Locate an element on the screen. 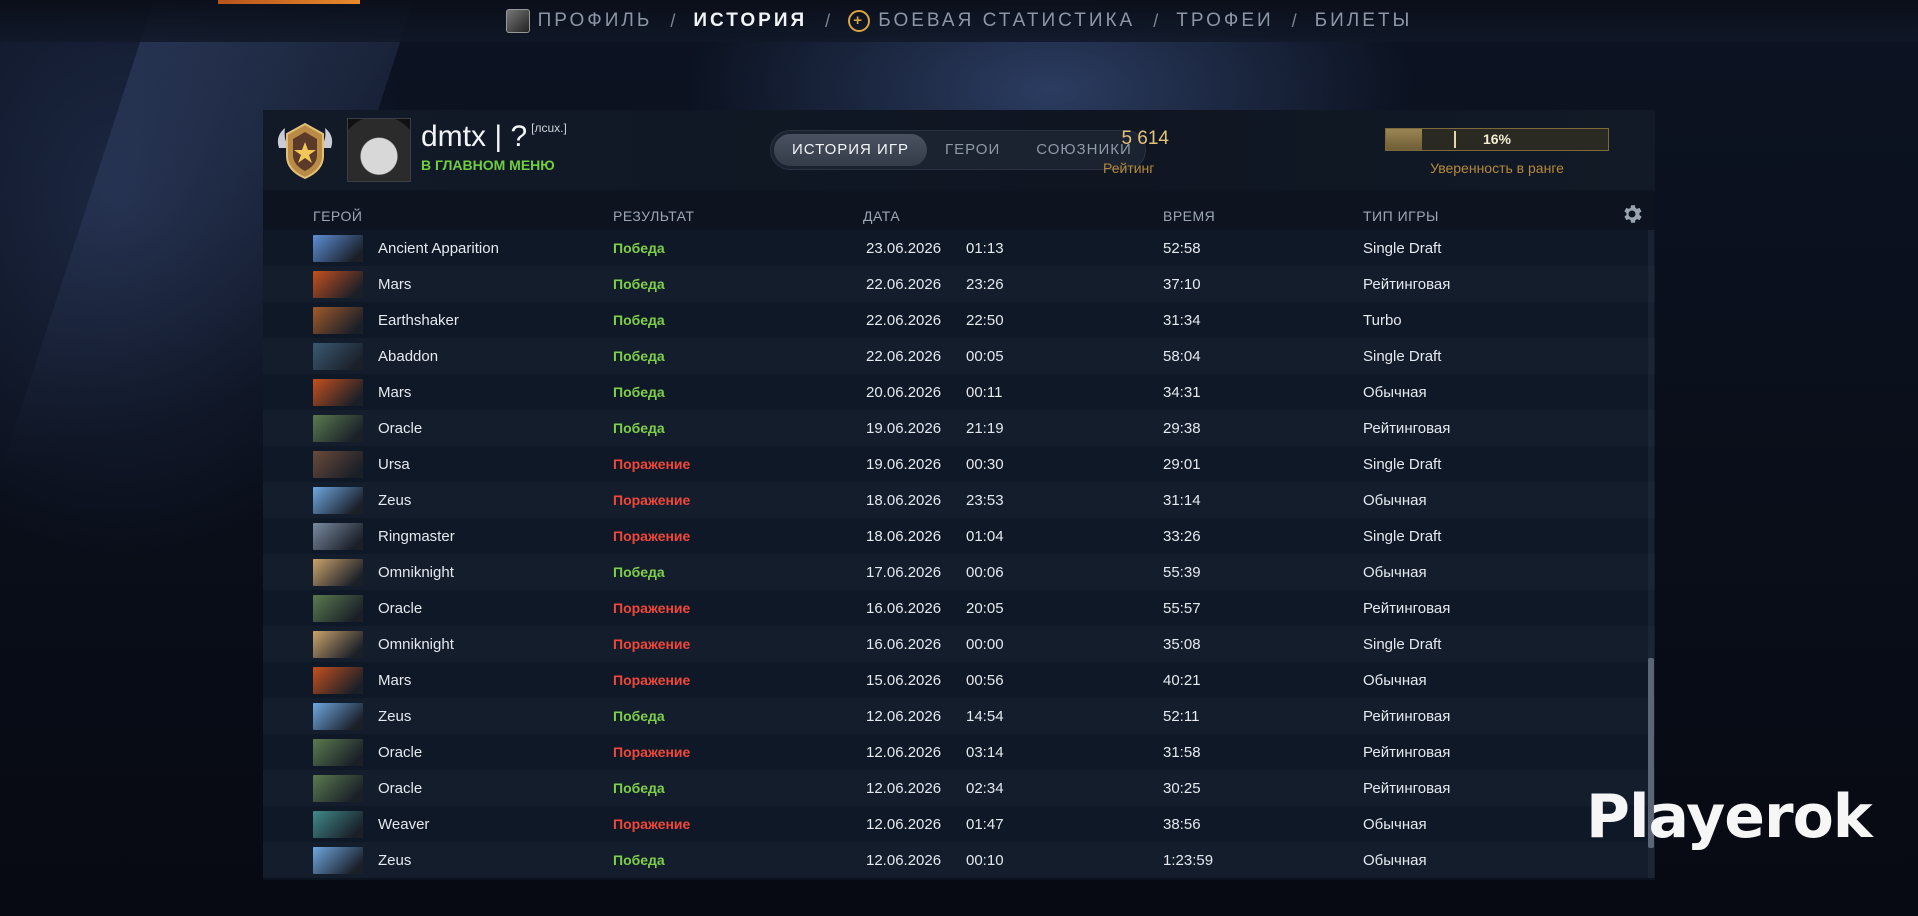 This screenshot has width=1918, height=916. column-header-duration: ВРЕМЯ is located at coordinates (1189, 216).